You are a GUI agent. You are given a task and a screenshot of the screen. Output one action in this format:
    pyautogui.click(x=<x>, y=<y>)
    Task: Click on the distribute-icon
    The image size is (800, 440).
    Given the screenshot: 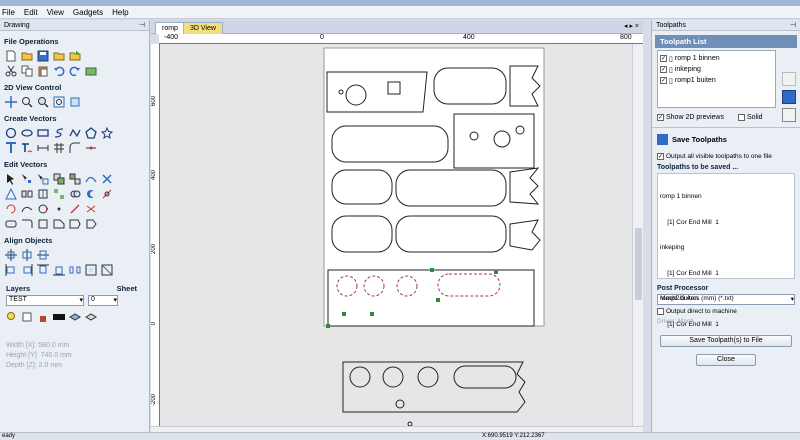 What is the action you would take?
    pyautogui.click(x=75, y=270)
    